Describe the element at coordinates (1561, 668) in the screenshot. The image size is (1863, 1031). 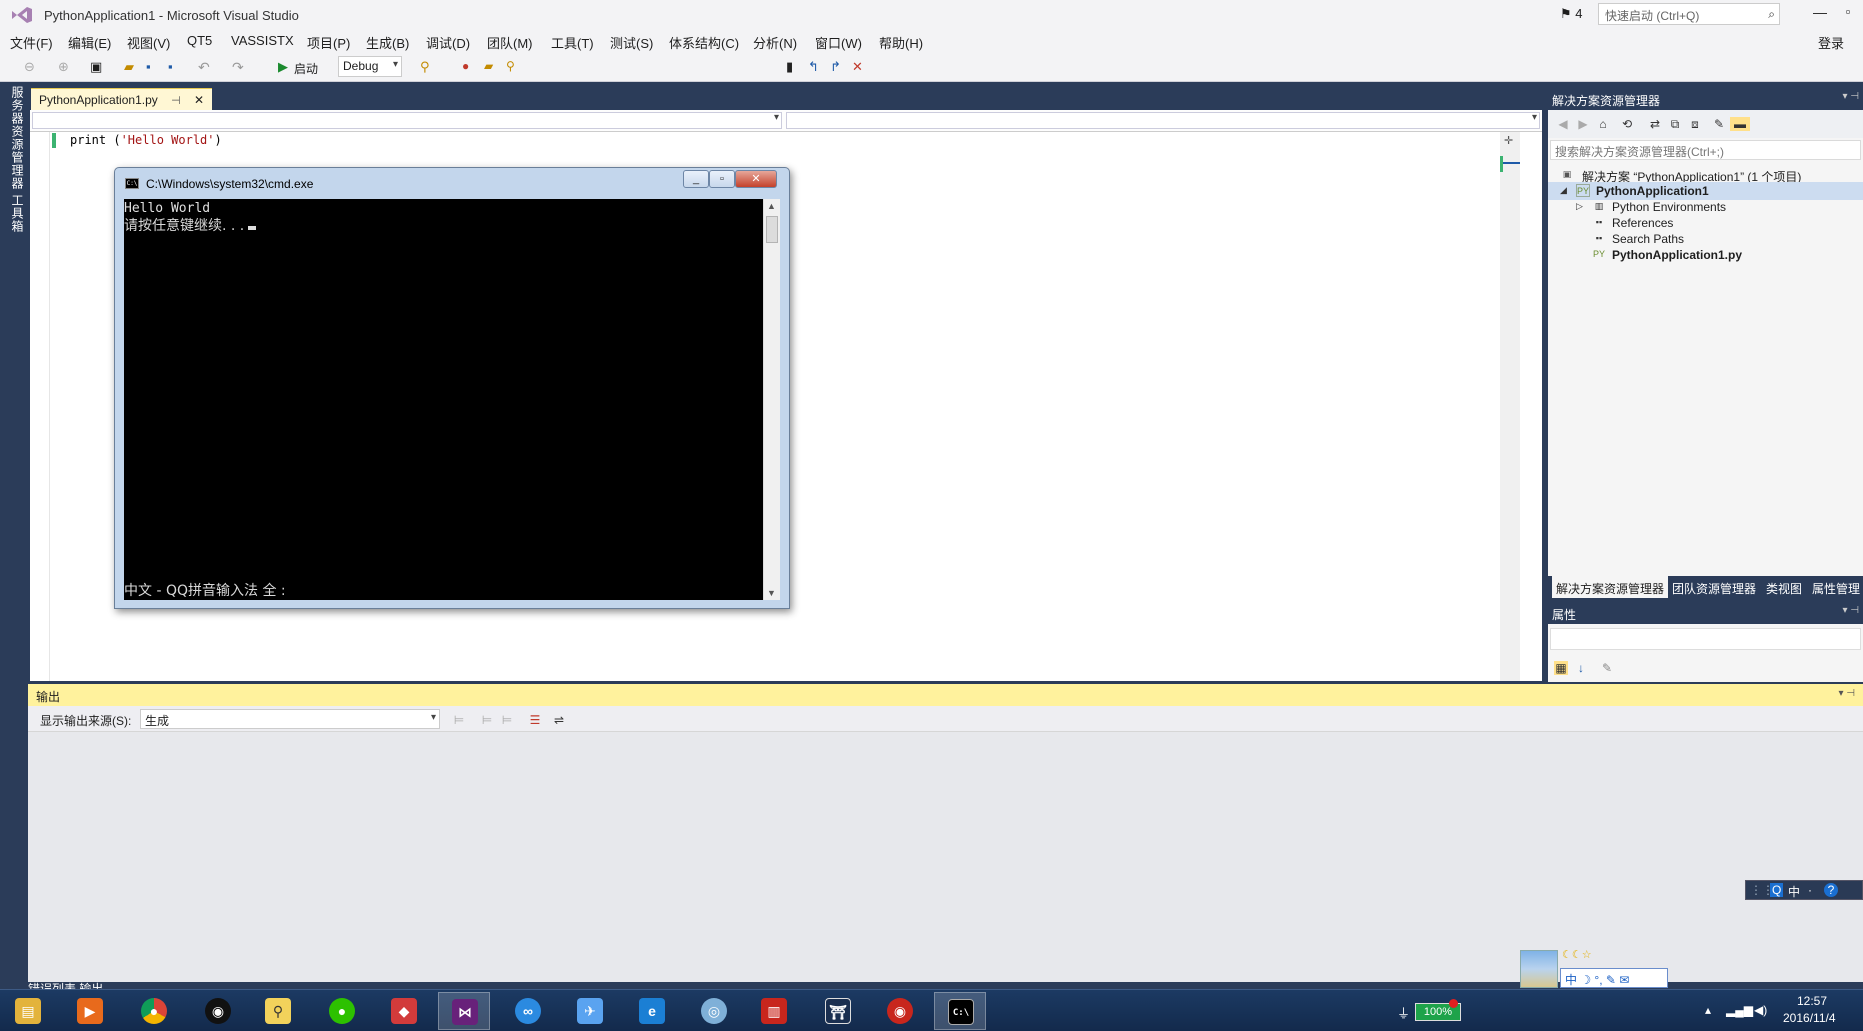
I see `categorized-icon: ▦` at that location.